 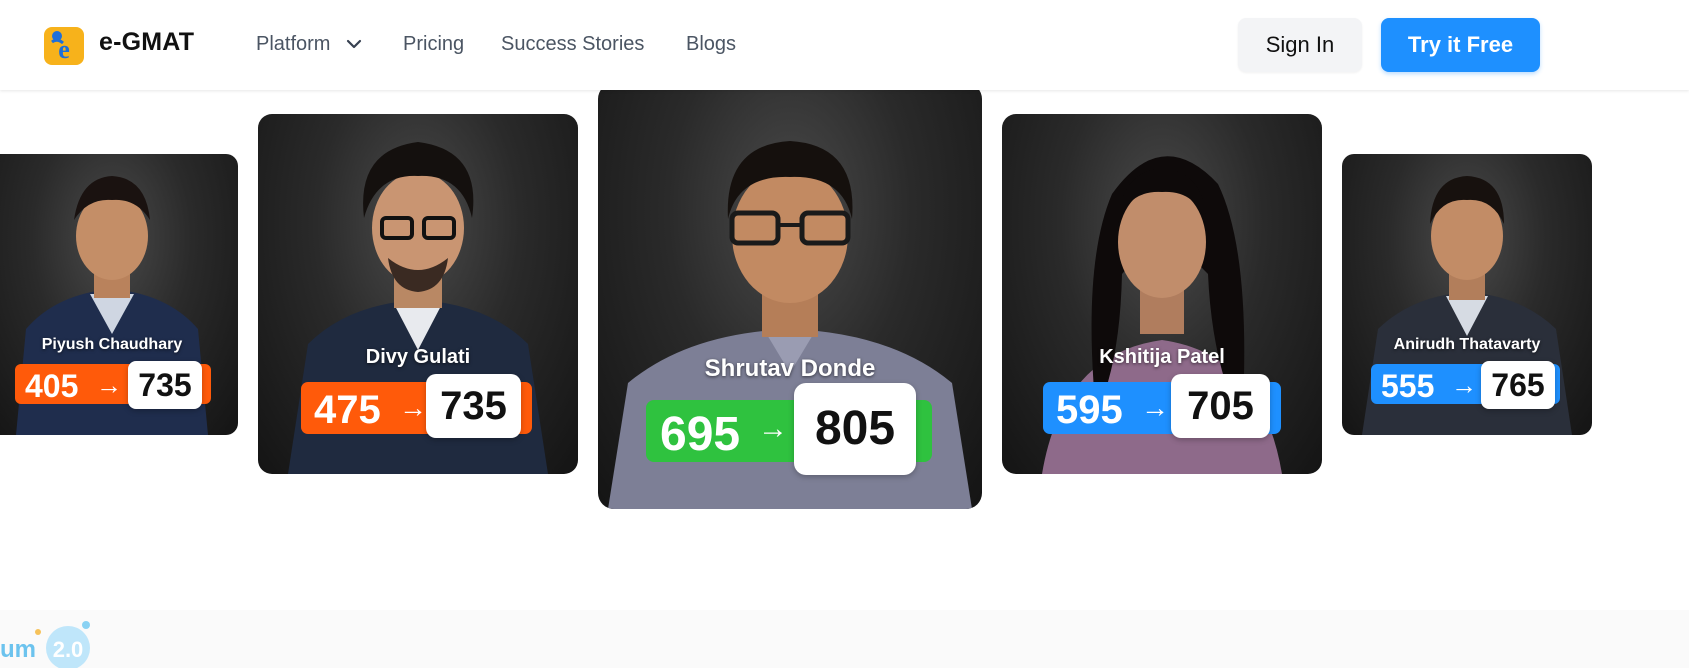 I want to click on success-story-card: Divy Gulati 475 → 735, so click(x=418, y=294).